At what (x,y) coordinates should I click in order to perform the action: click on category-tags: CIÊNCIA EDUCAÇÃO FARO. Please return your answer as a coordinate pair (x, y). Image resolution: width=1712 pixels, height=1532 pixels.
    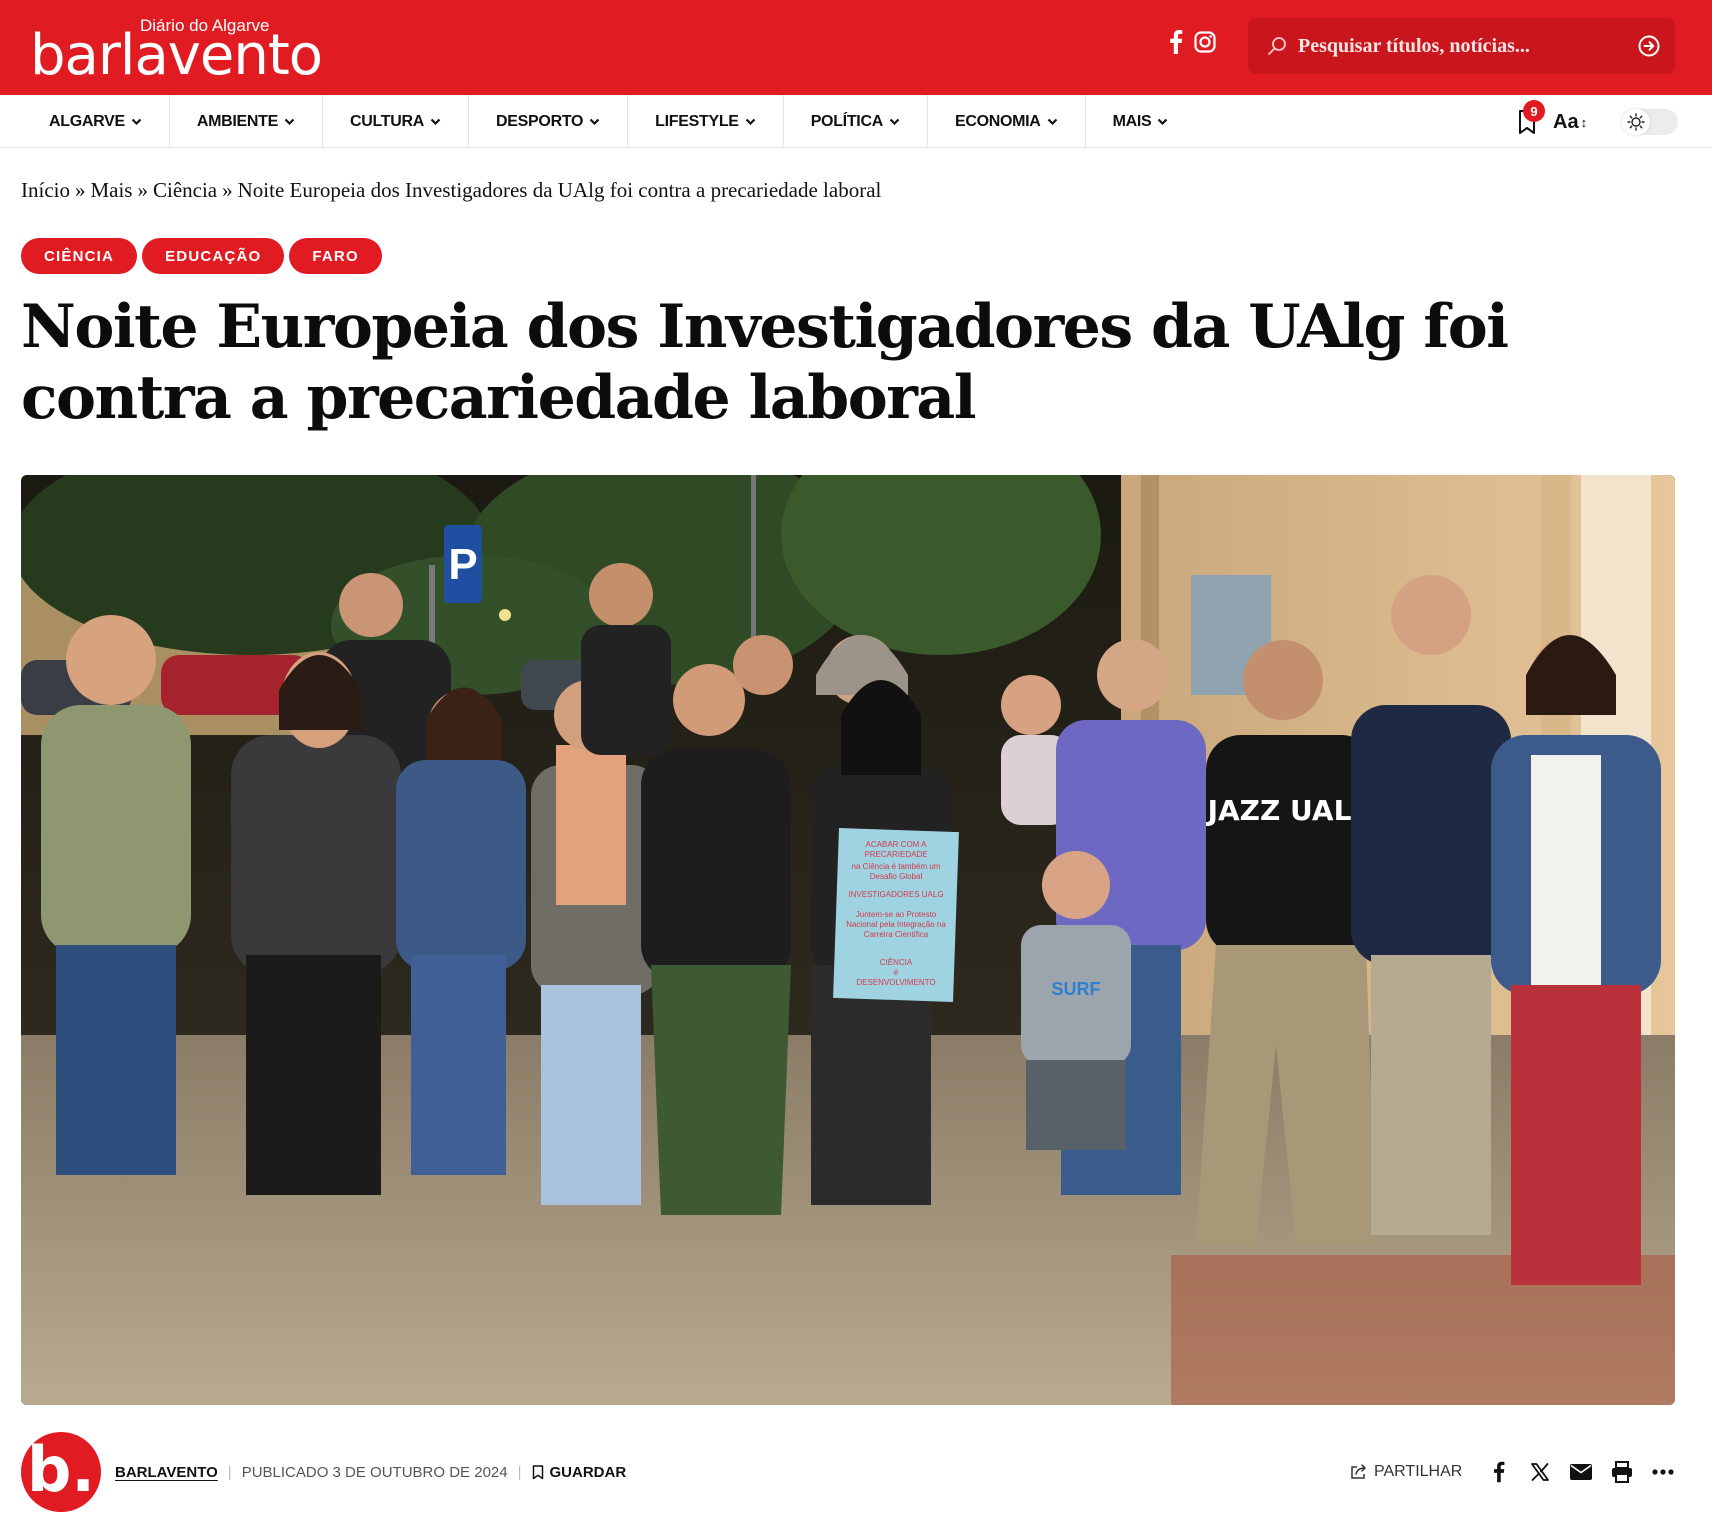
    Looking at the image, I should click on (201, 256).